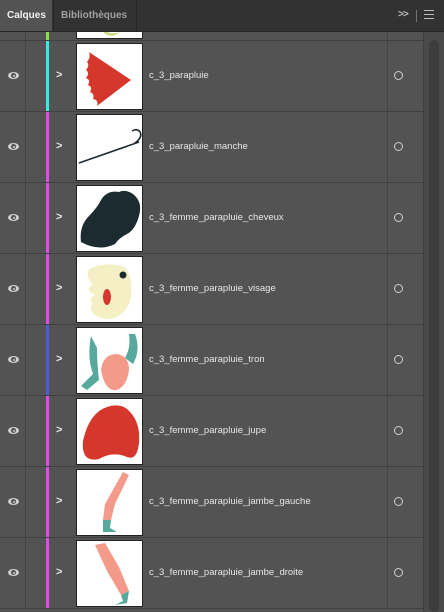 The image size is (444, 612). What do you see at coordinates (211, 76) in the screenshot?
I see `layer-row: > c_3_parapluie` at bounding box center [211, 76].